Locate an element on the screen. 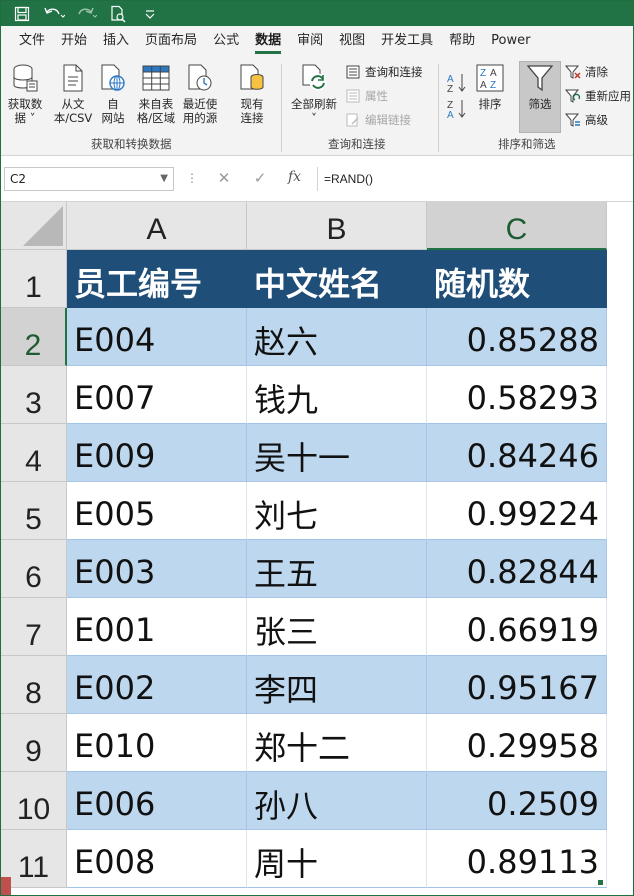 This screenshot has width=634, height=896. table-cell: 0.29958 is located at coordinates (517, 743).